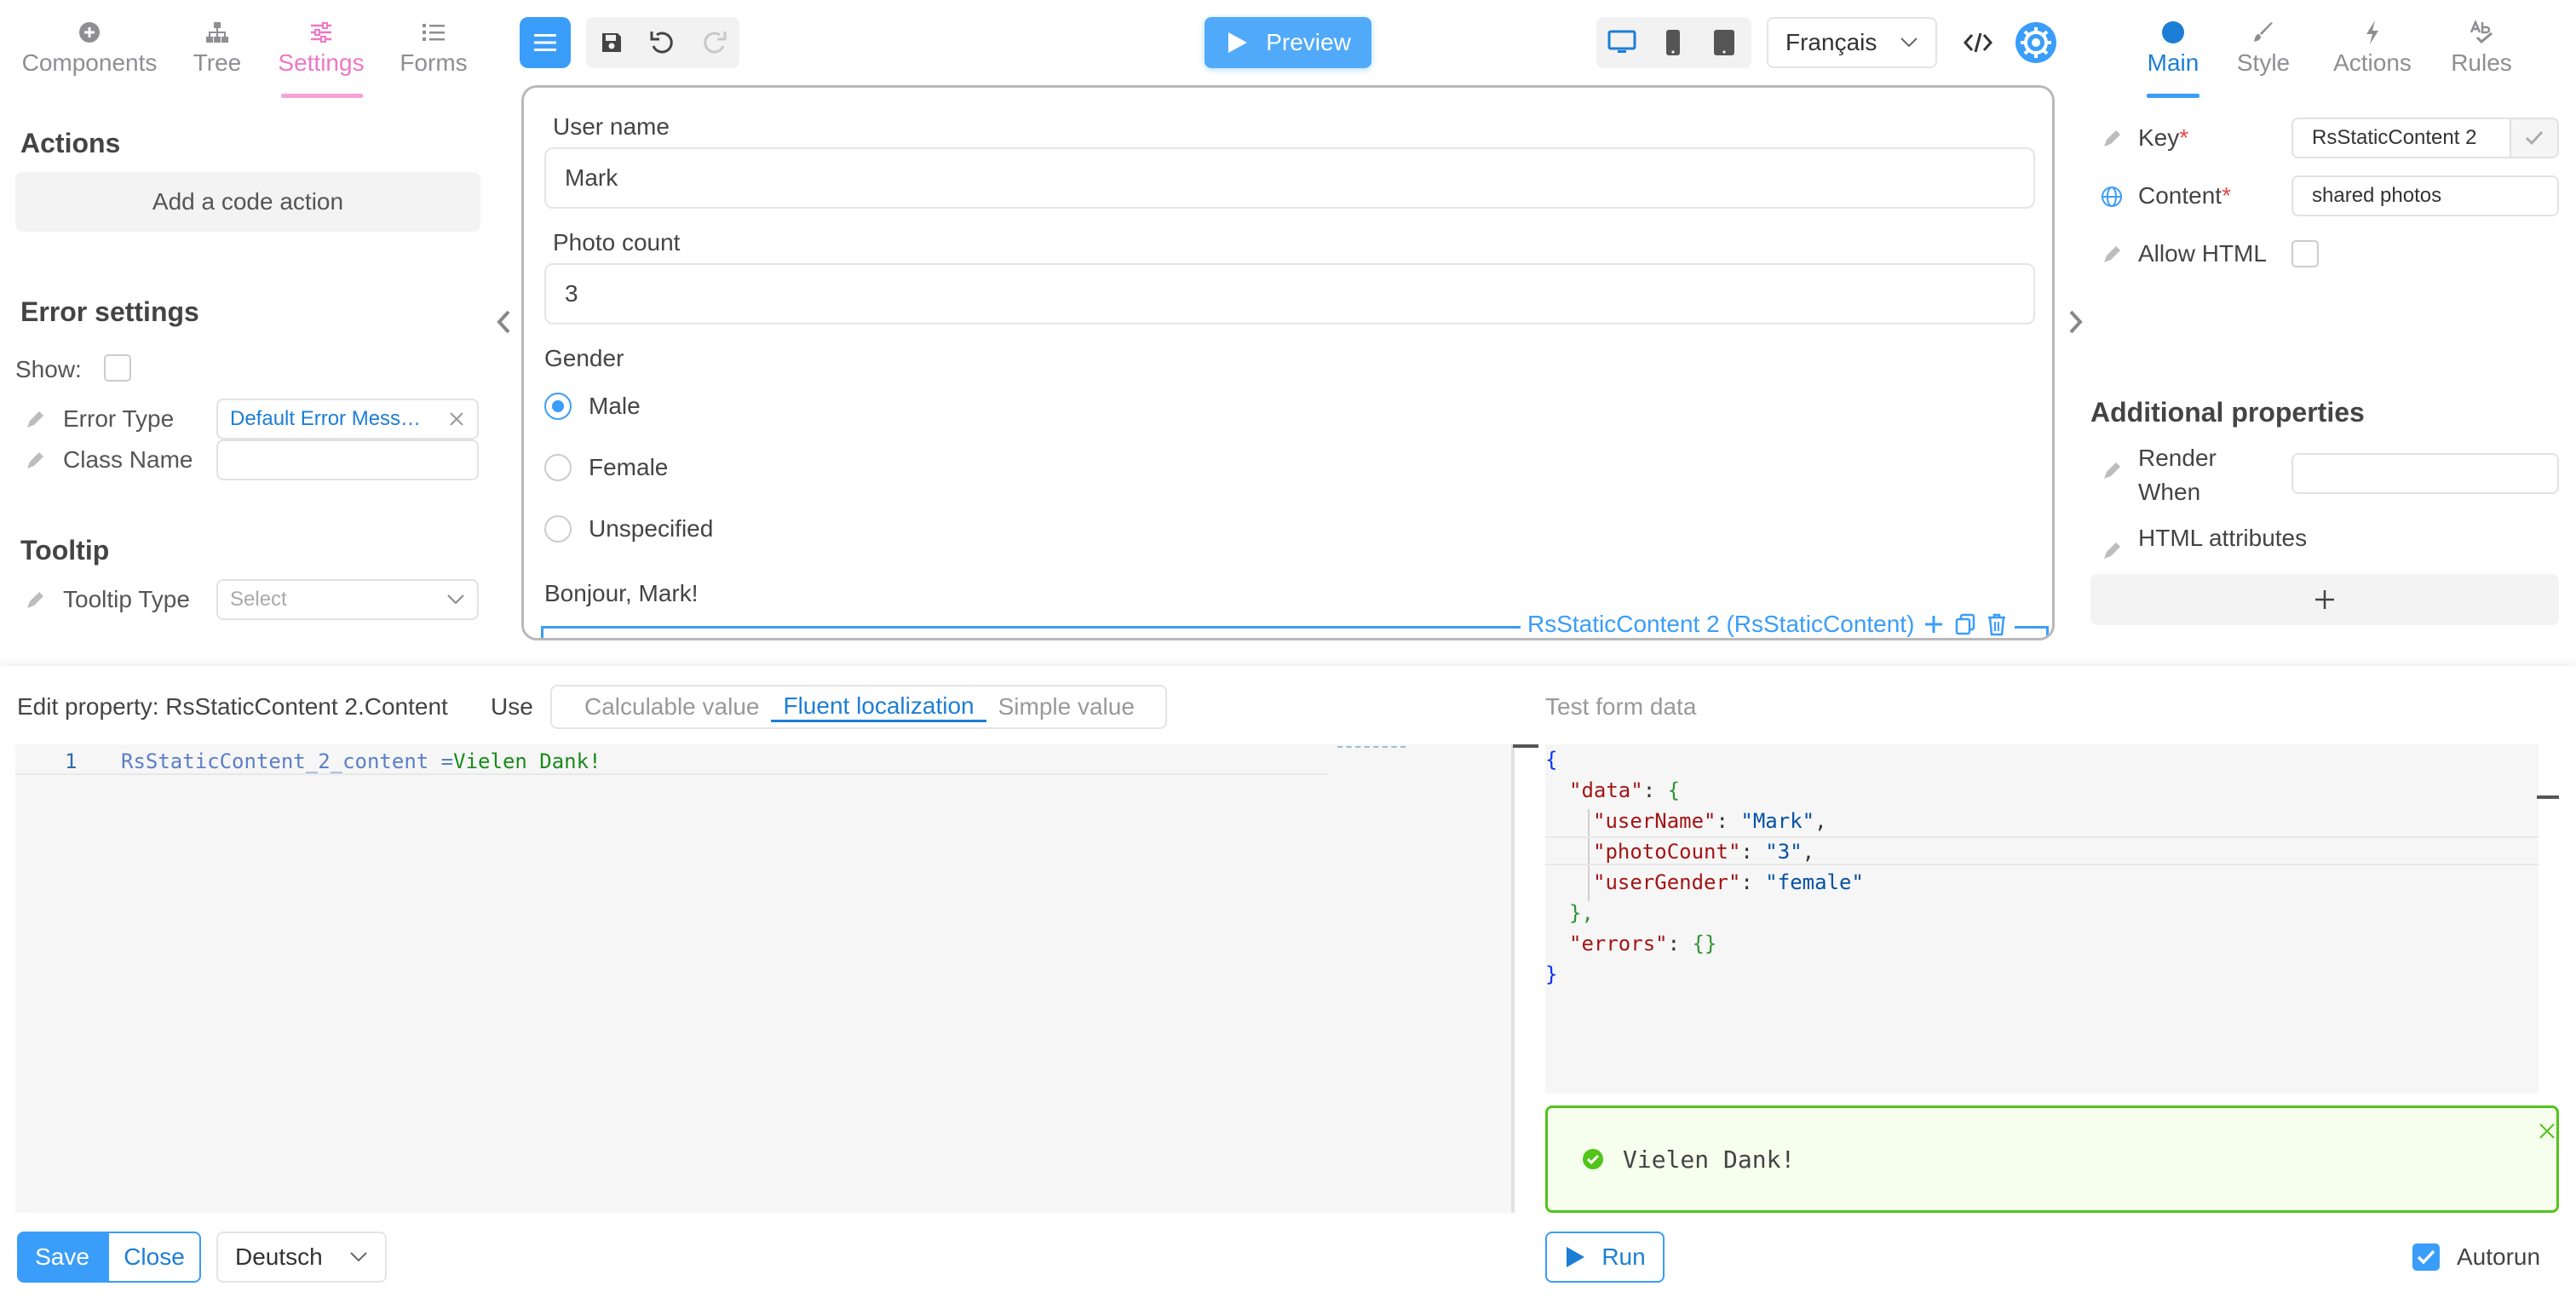  Describe the element at coordinates (248, 202) in the screenshot. I see `add-code-action-button: Add a code action` at that location.